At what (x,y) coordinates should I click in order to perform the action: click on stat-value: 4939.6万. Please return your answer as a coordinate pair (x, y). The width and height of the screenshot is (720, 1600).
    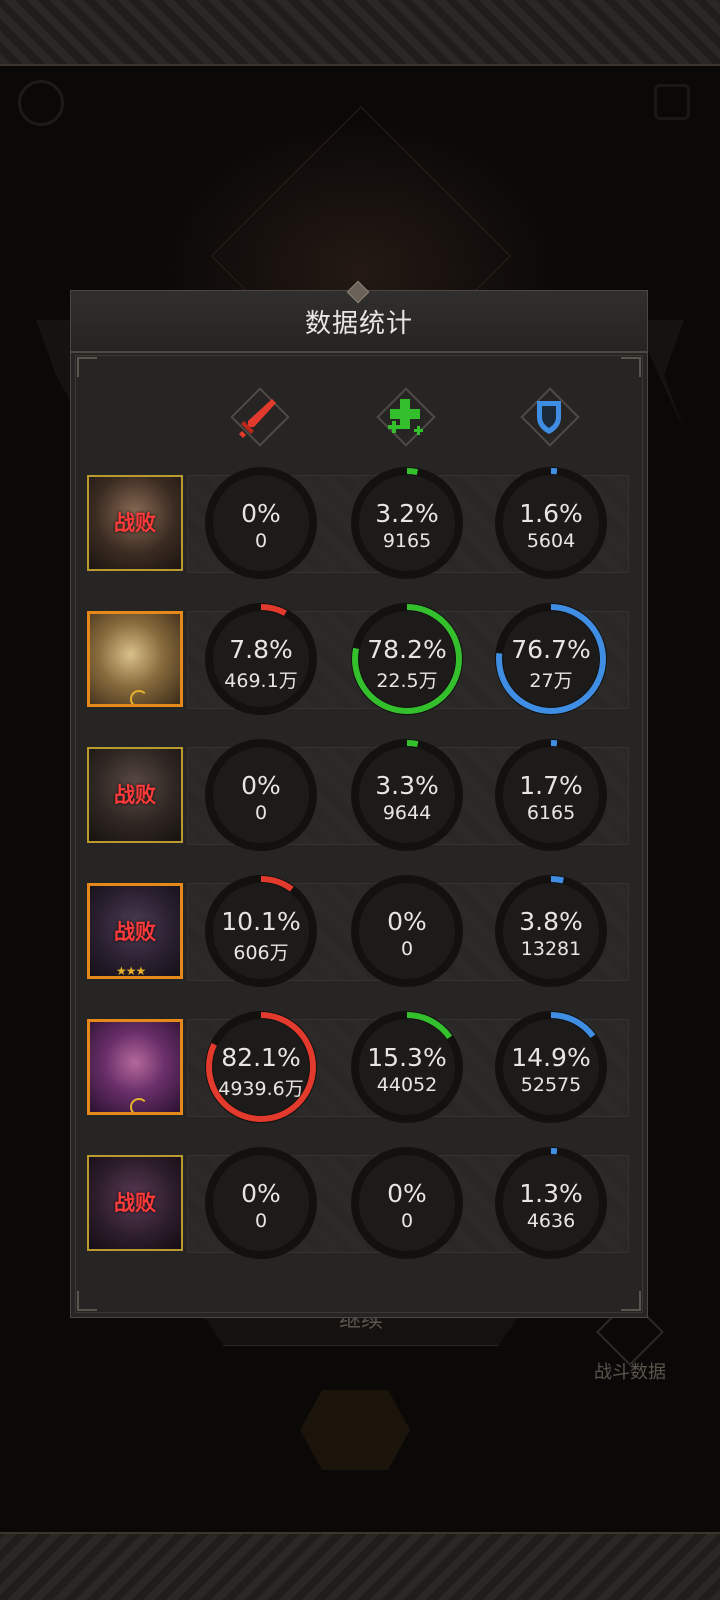
    Looking at the image, I should click on (261, 1089).